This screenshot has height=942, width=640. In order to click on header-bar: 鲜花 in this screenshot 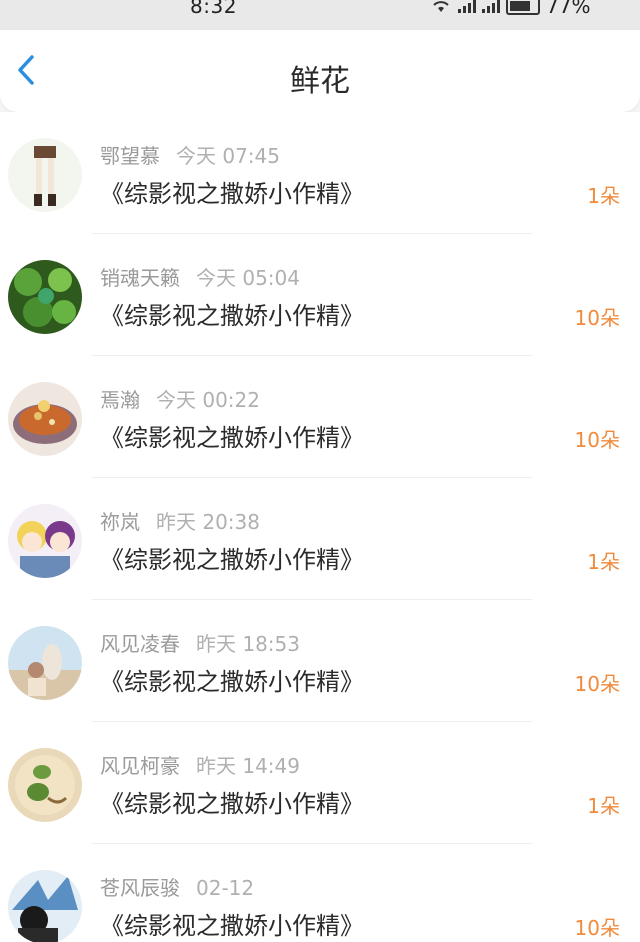, I will do `click(320, 71)`.